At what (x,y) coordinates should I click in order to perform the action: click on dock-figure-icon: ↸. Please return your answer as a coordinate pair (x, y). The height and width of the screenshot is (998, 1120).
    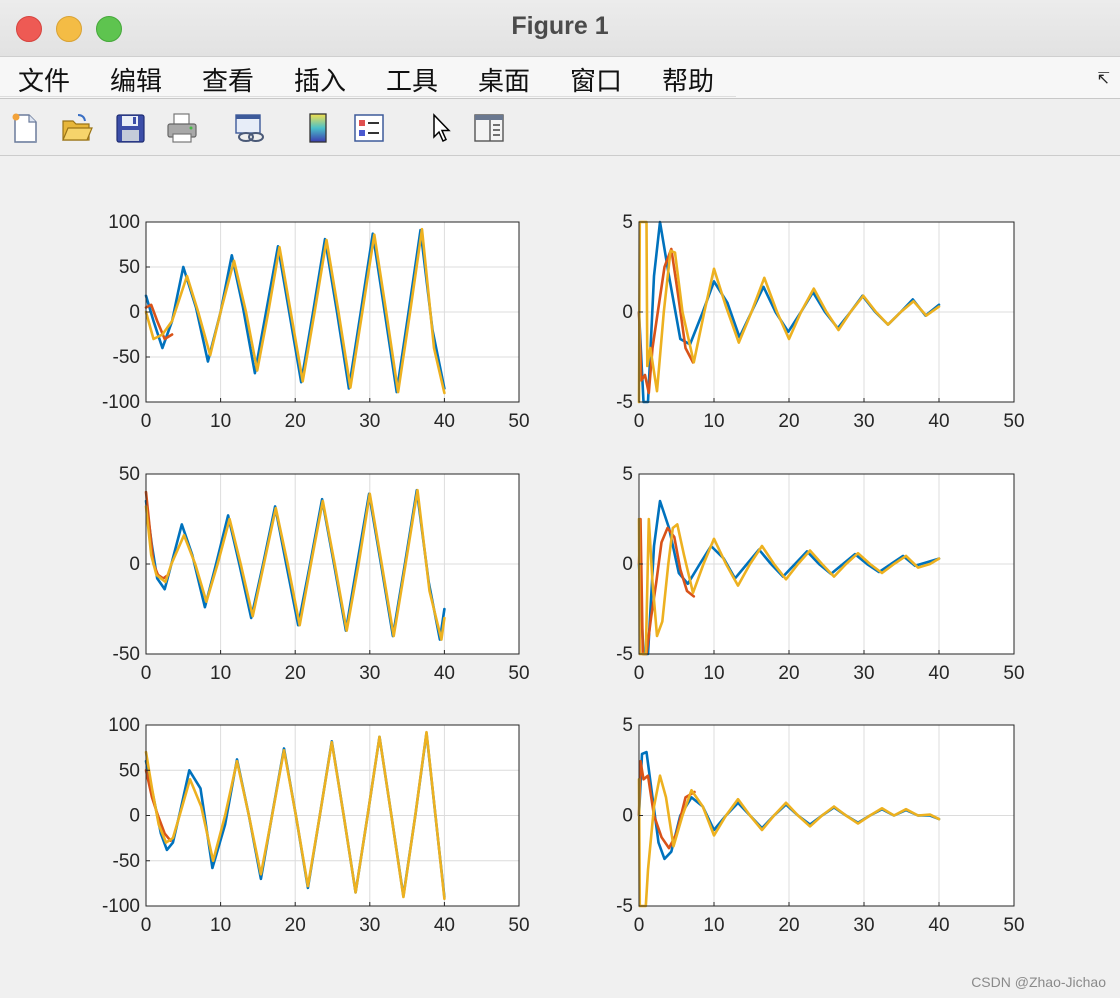
    Looking at the image, I should click on (1103, 78).